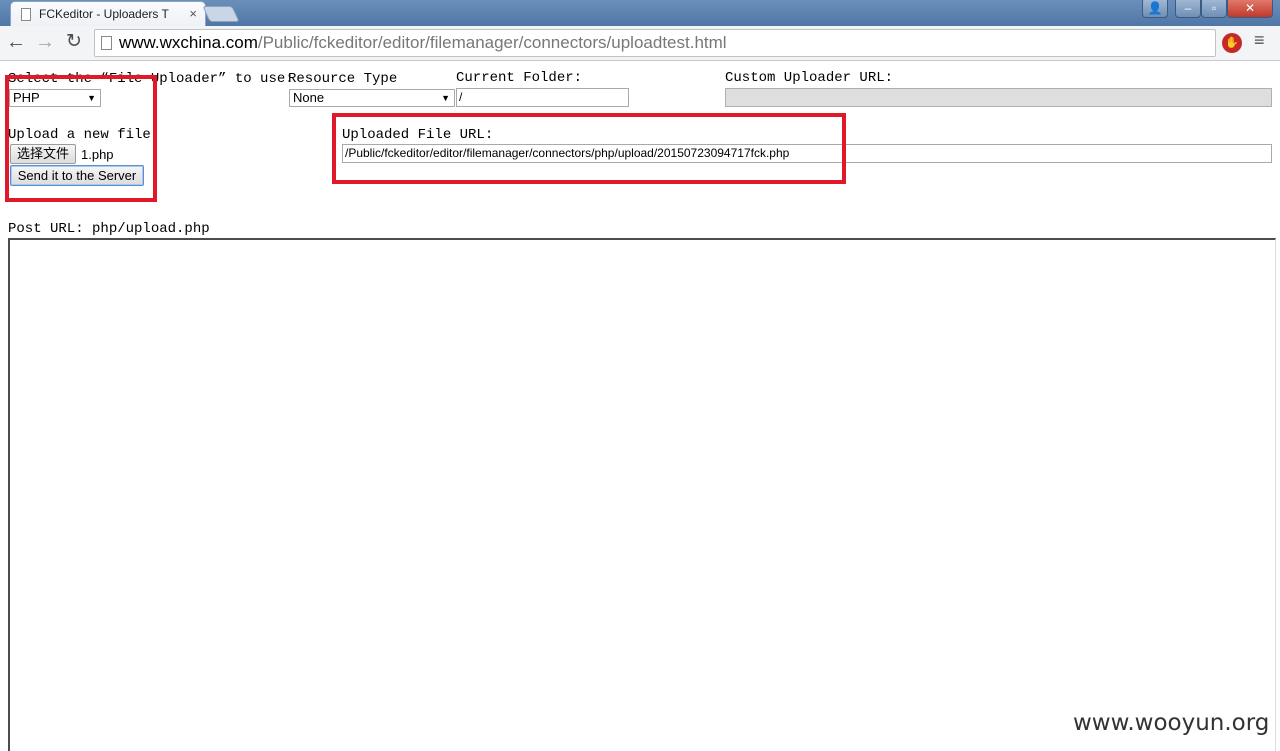 This screenshot has width=1280, height=751. What do you see at coordinates (1214, 9) in the screenshot?
I see `maximize-button: ▫` at bounding box center [1214, 9].